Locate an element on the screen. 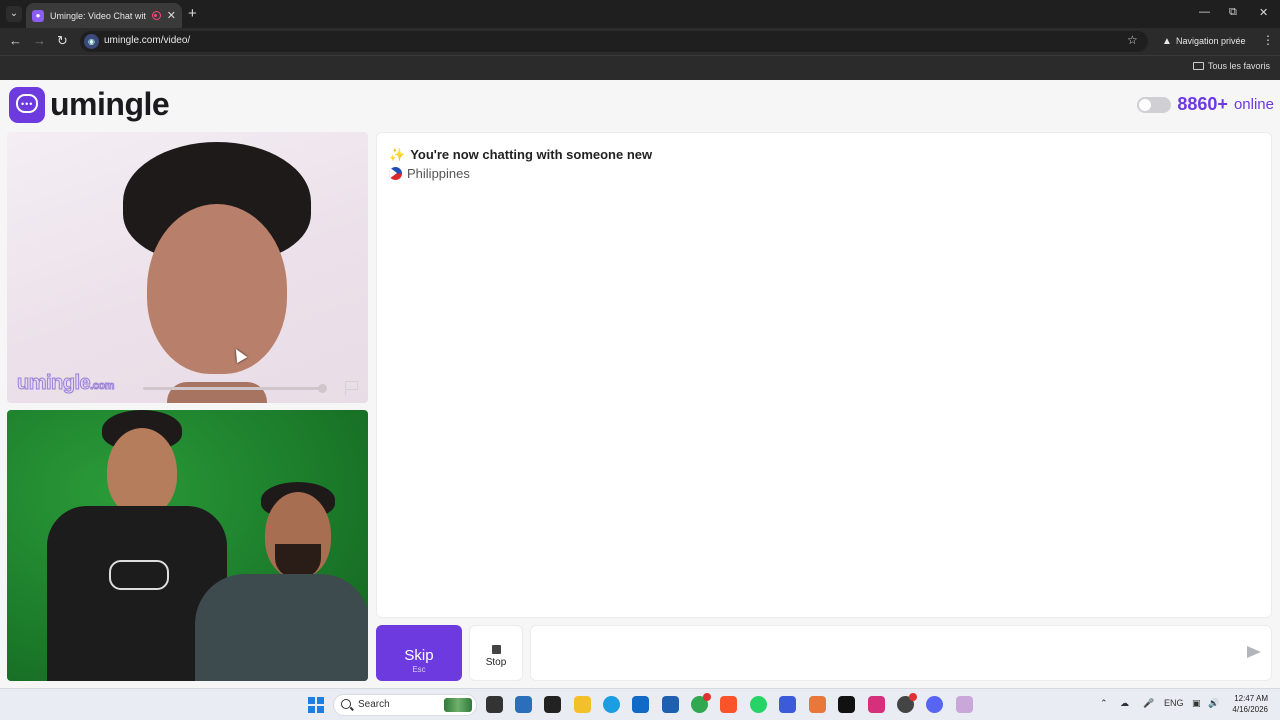 Image resolution: width=1280 pixels, height=720 pixels. online-count: 8860+ is located at coordinates (1202, 104).